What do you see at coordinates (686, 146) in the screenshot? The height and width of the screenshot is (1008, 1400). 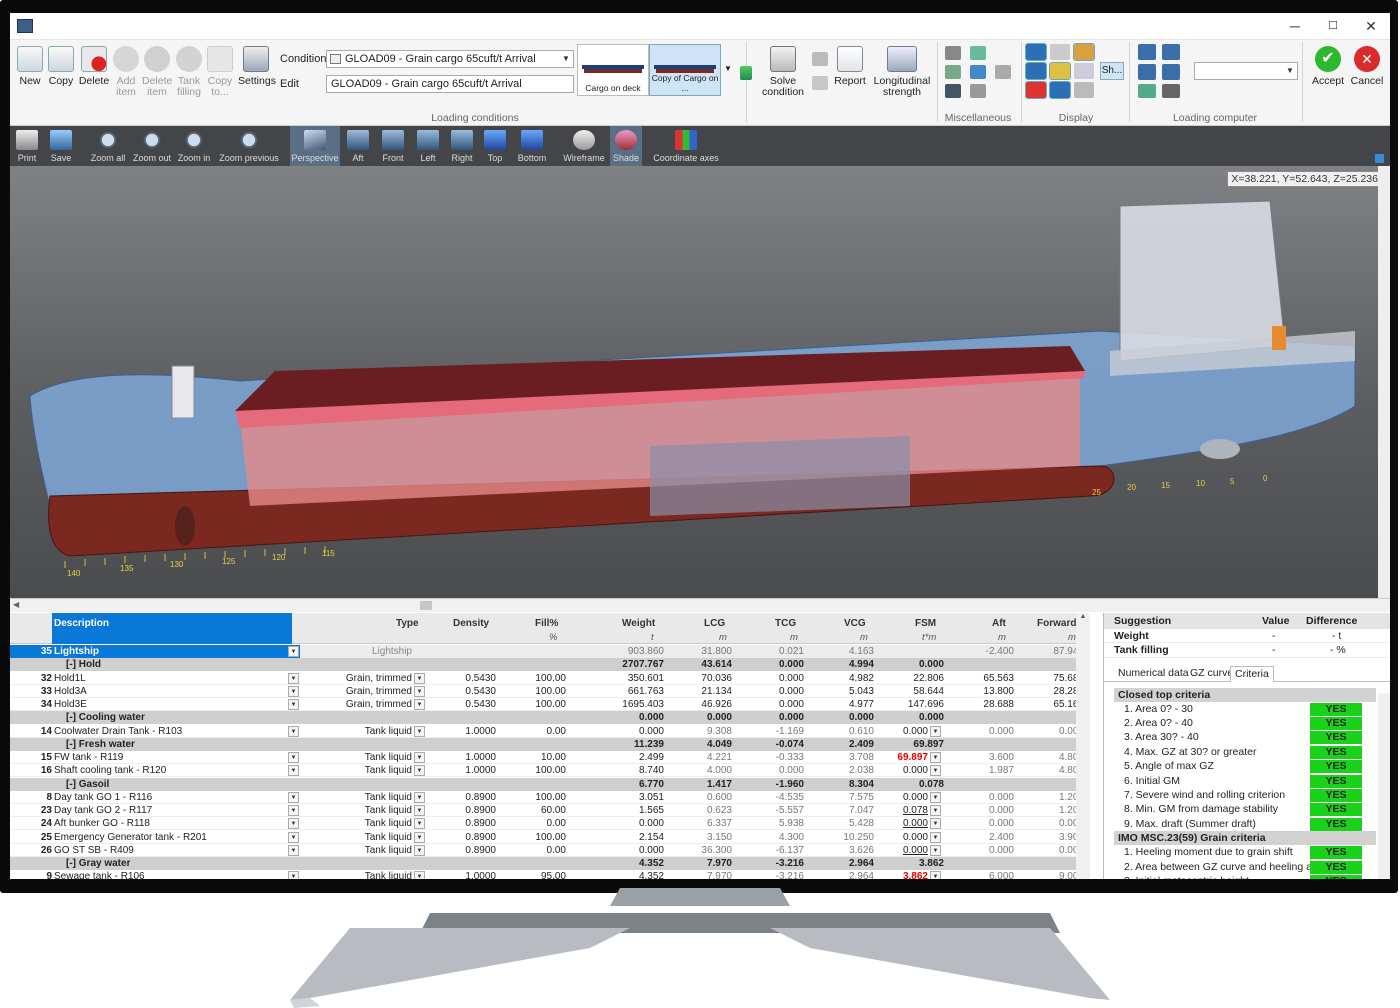 I see `coordinate-axes-button: Coordinate axes` at bounding box center [686, 146].